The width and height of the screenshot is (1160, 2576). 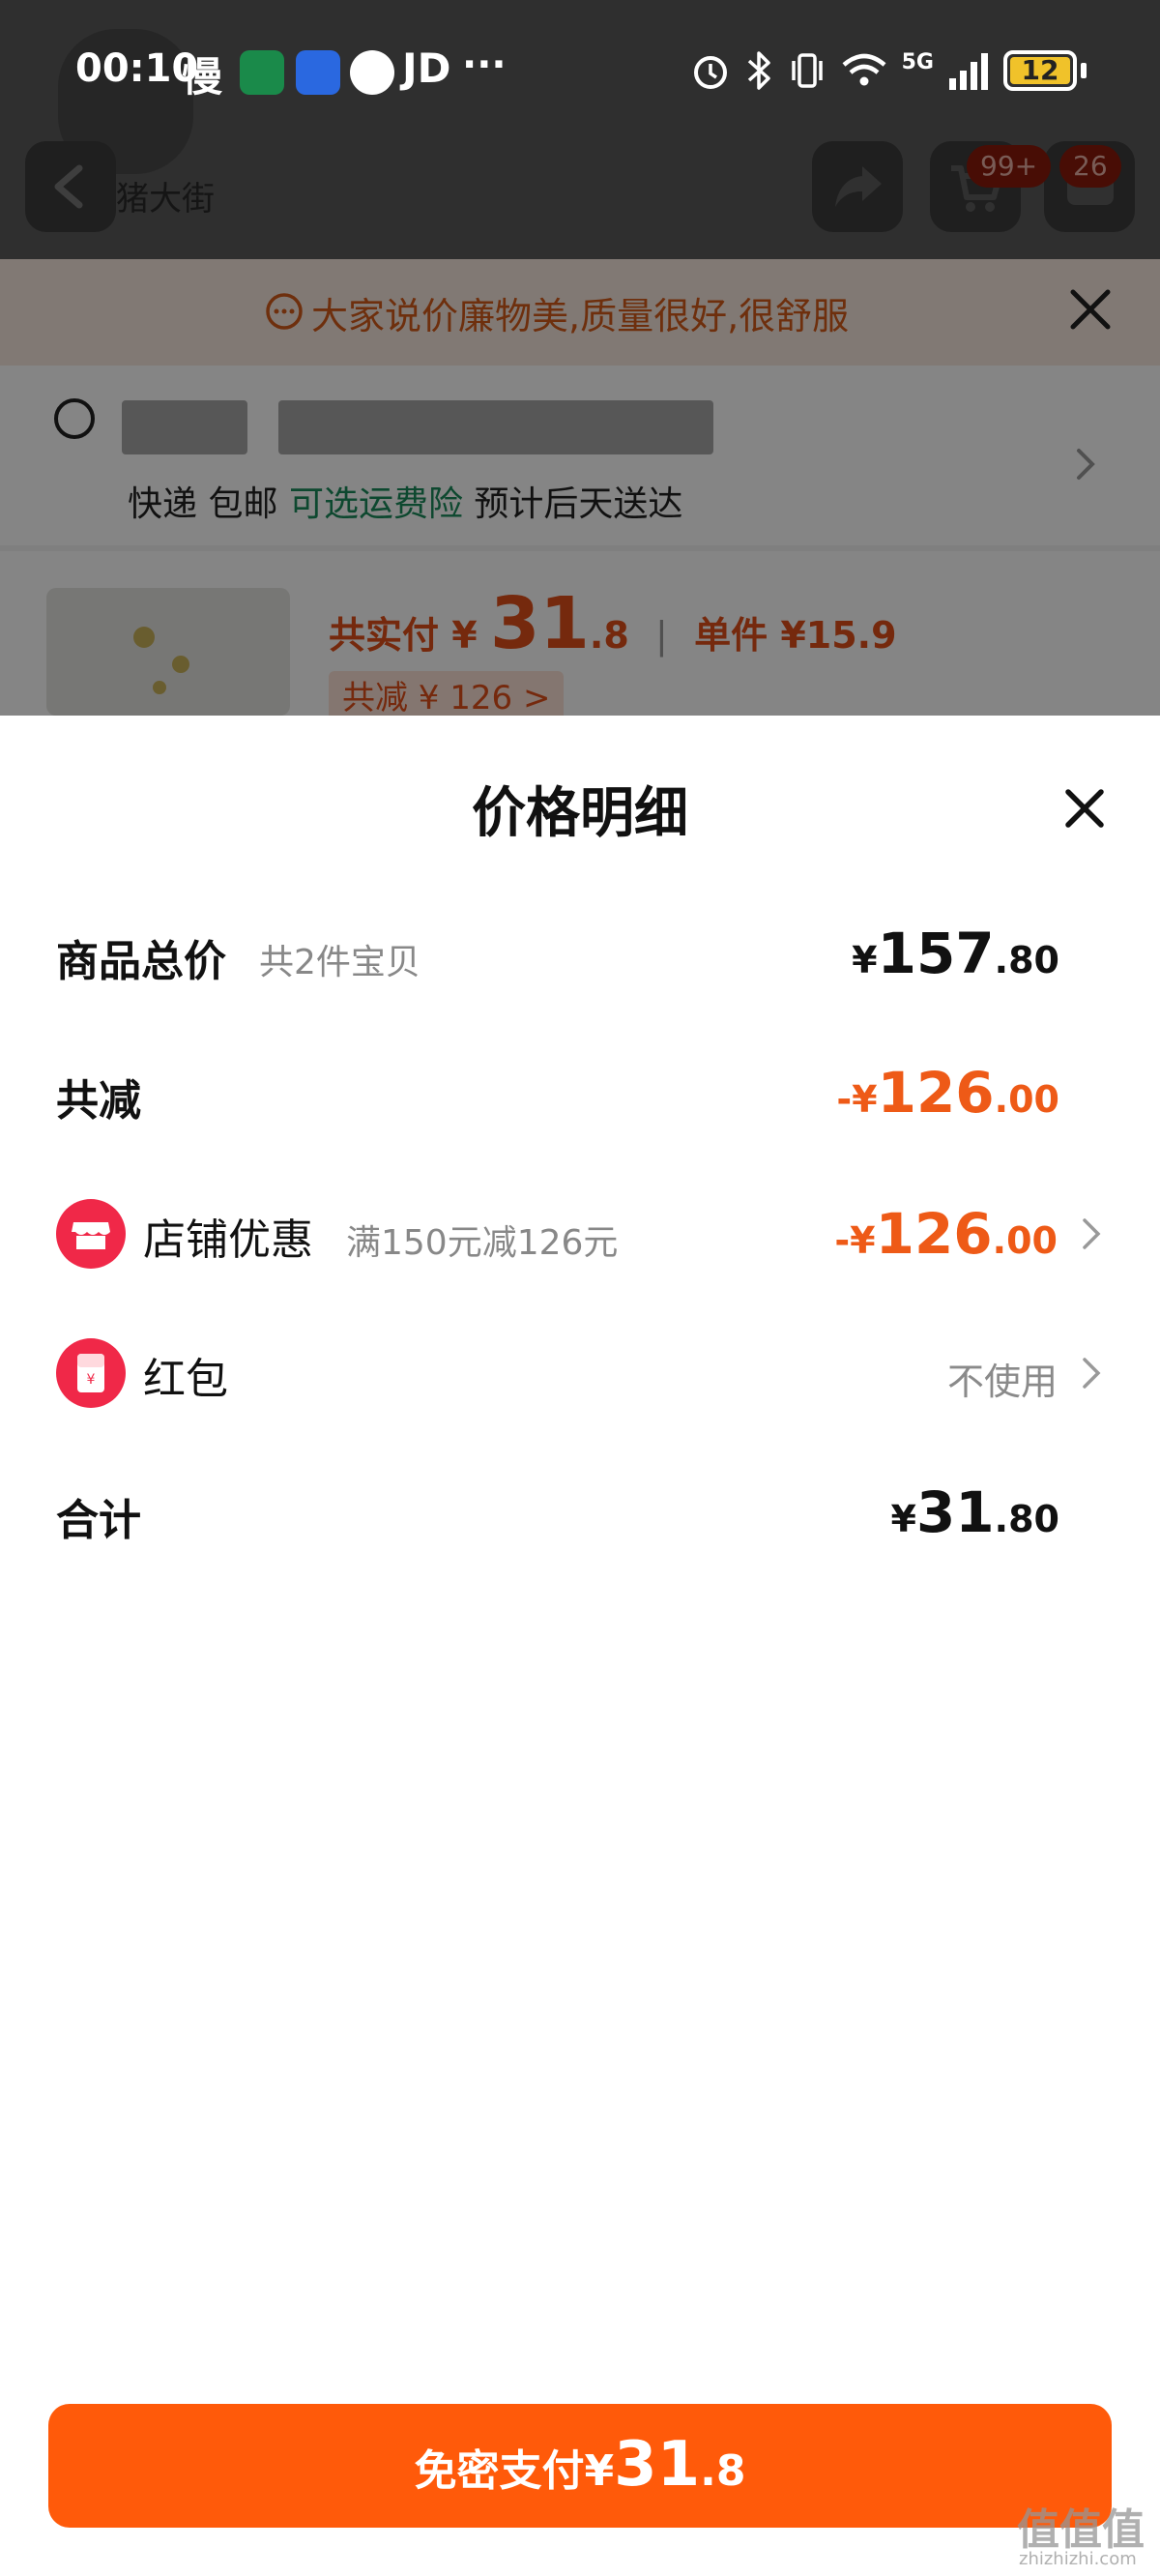 What do you see at coordinates (1002, 1378) in the screenshot?
I see `red-packet-value: 不使用` at bounding box center [1002, 1378].